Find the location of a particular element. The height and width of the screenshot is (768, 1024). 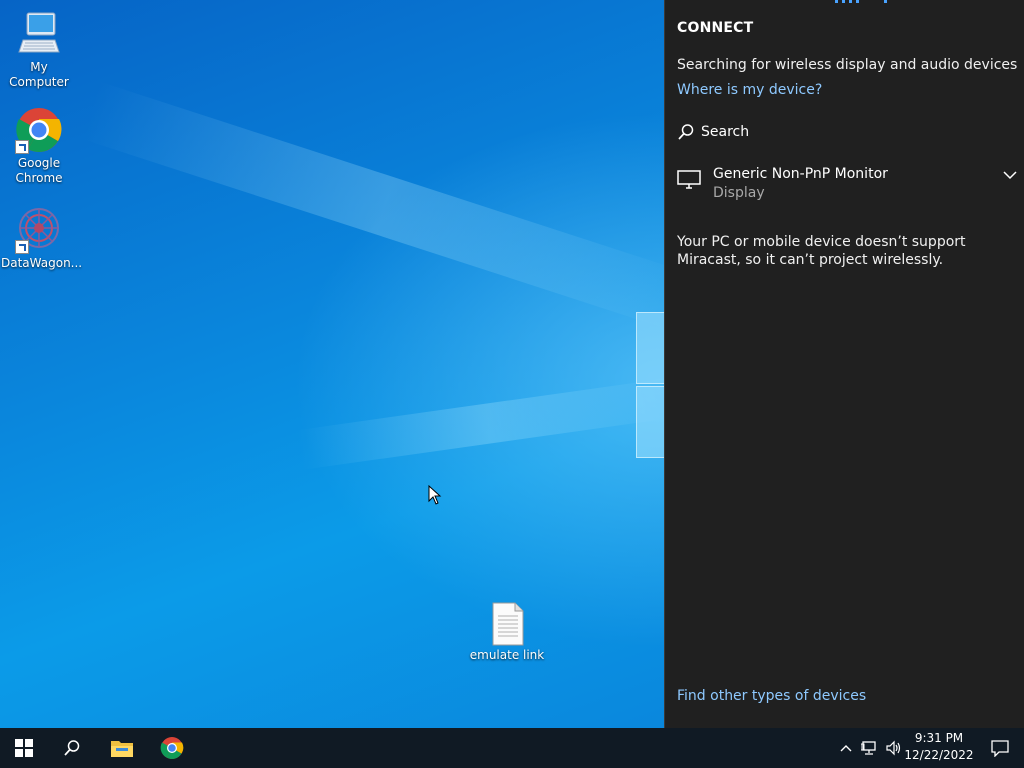

clock-time: 9:31 PM is located at coordinates (939, 738).